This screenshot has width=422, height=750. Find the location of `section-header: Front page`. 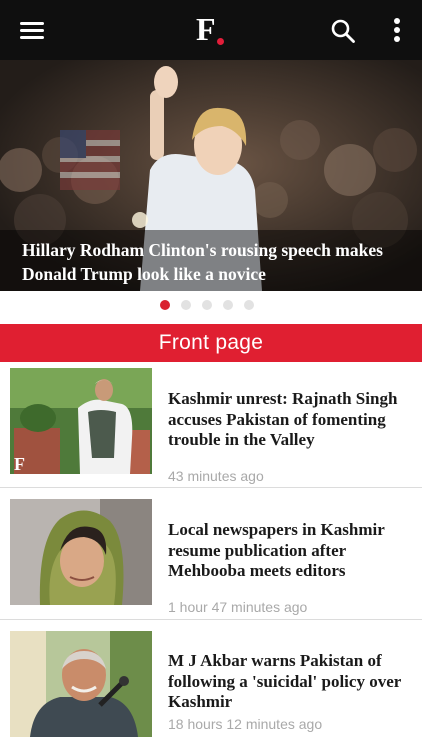

section-header: Front page is located at coordinates (211, 343).